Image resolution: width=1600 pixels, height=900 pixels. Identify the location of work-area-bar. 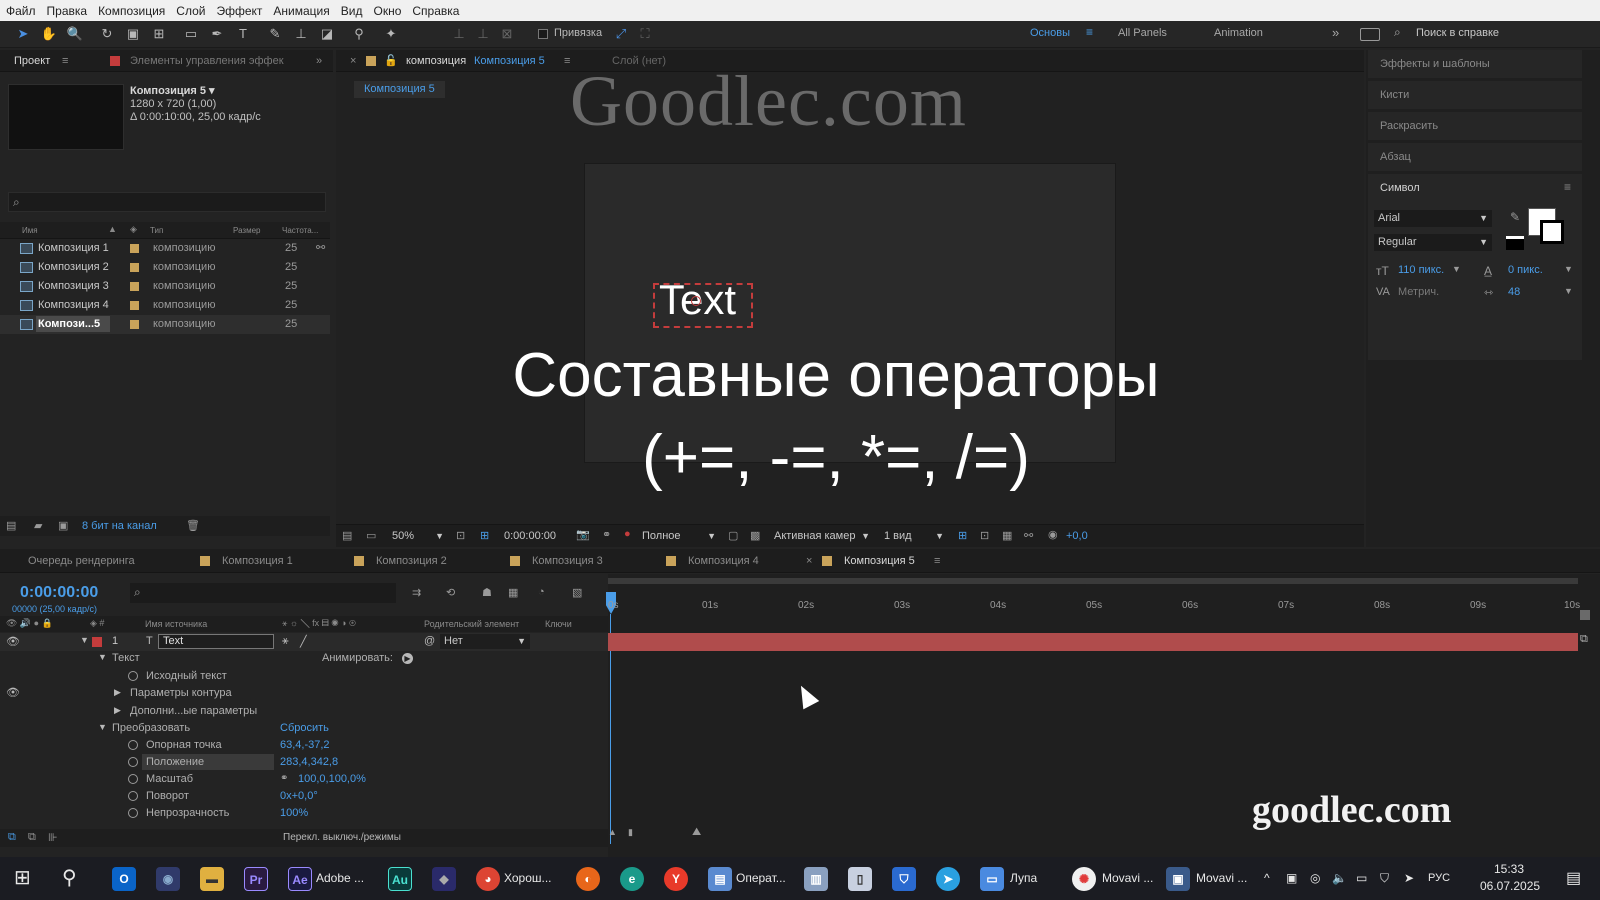
(1093, 581).